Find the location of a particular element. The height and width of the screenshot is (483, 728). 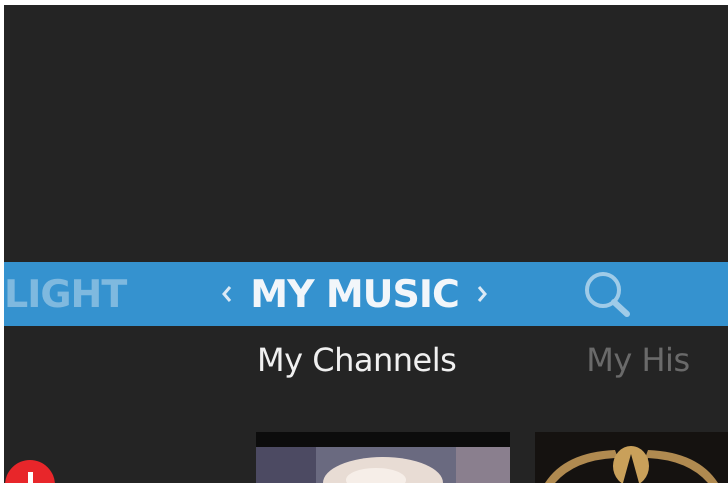

tab: My Channels is located at coordinates (356, 360).